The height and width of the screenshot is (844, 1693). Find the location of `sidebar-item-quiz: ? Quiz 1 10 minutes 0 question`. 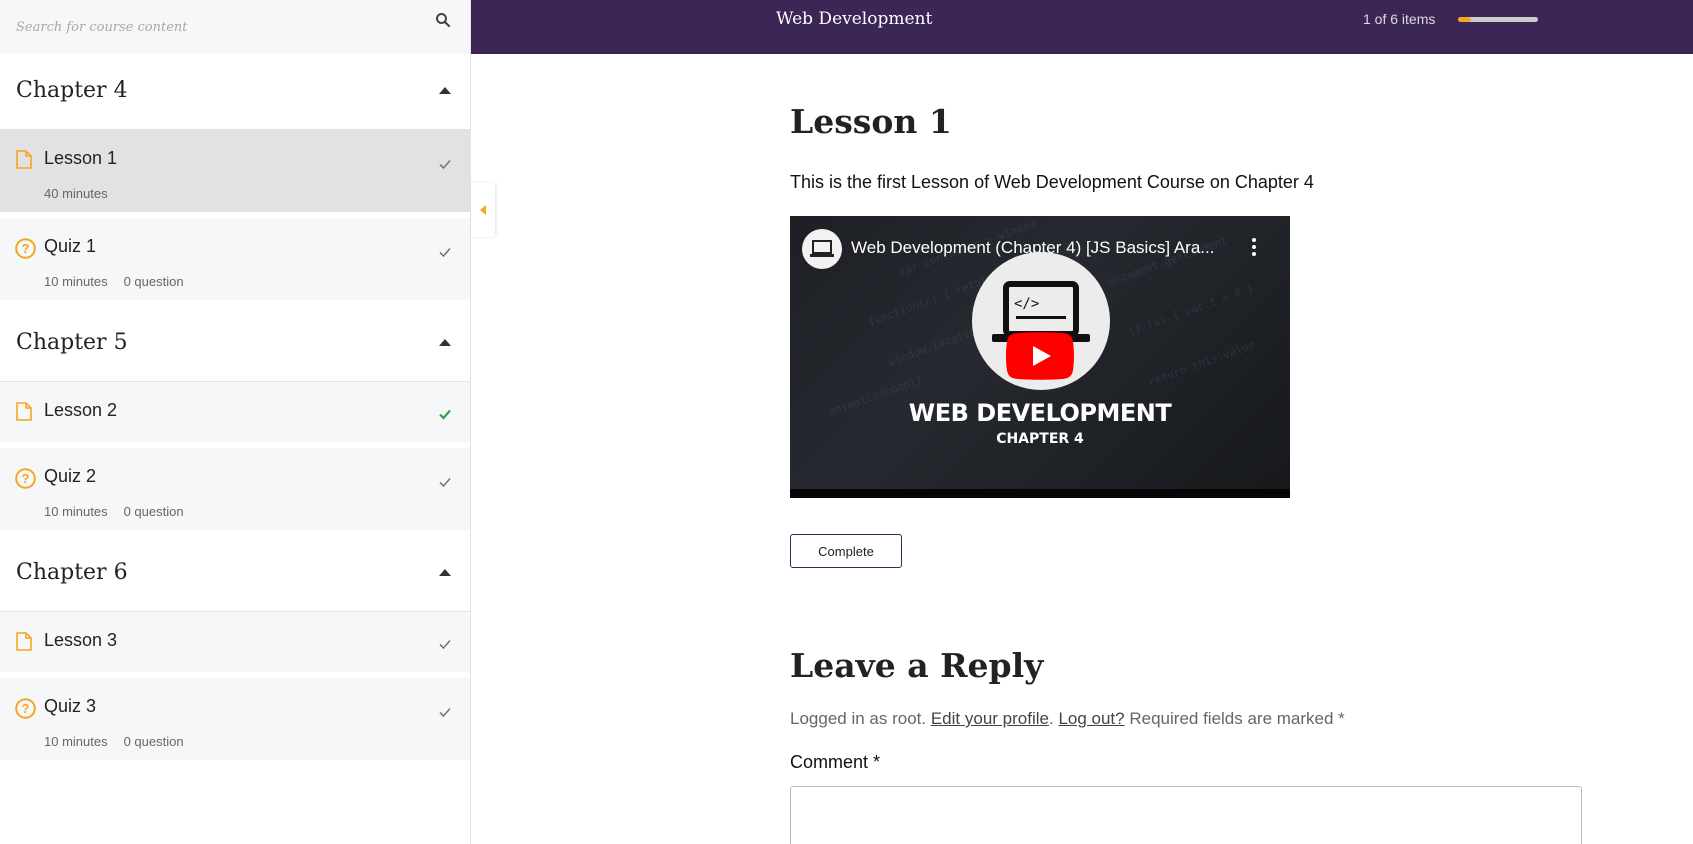

sidebar-item-quiz: ? Quiz 1 10 minutes 0 question is located at coordinates (235, 262).